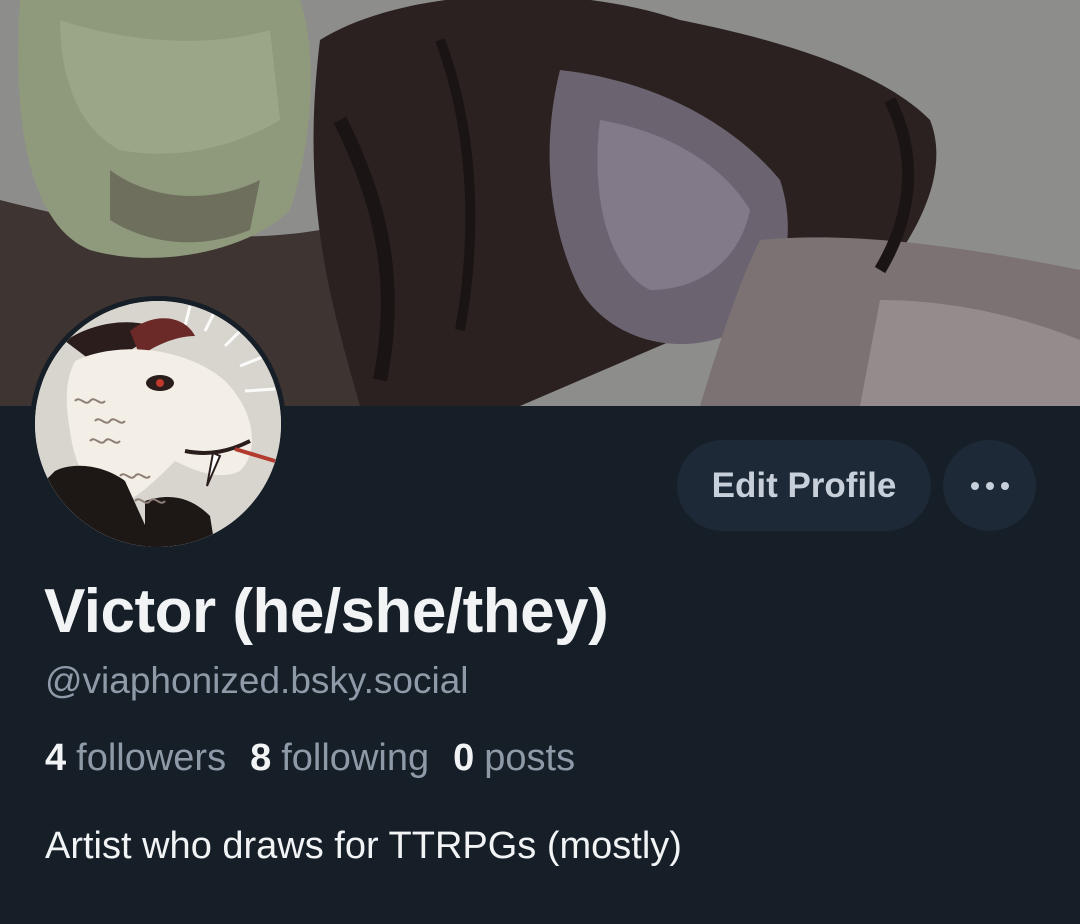  What do you see at coordinates (326, 611) in the screenshot?
I see `display-name: Victor (he/she/they)` at bounding box center [326, 611].